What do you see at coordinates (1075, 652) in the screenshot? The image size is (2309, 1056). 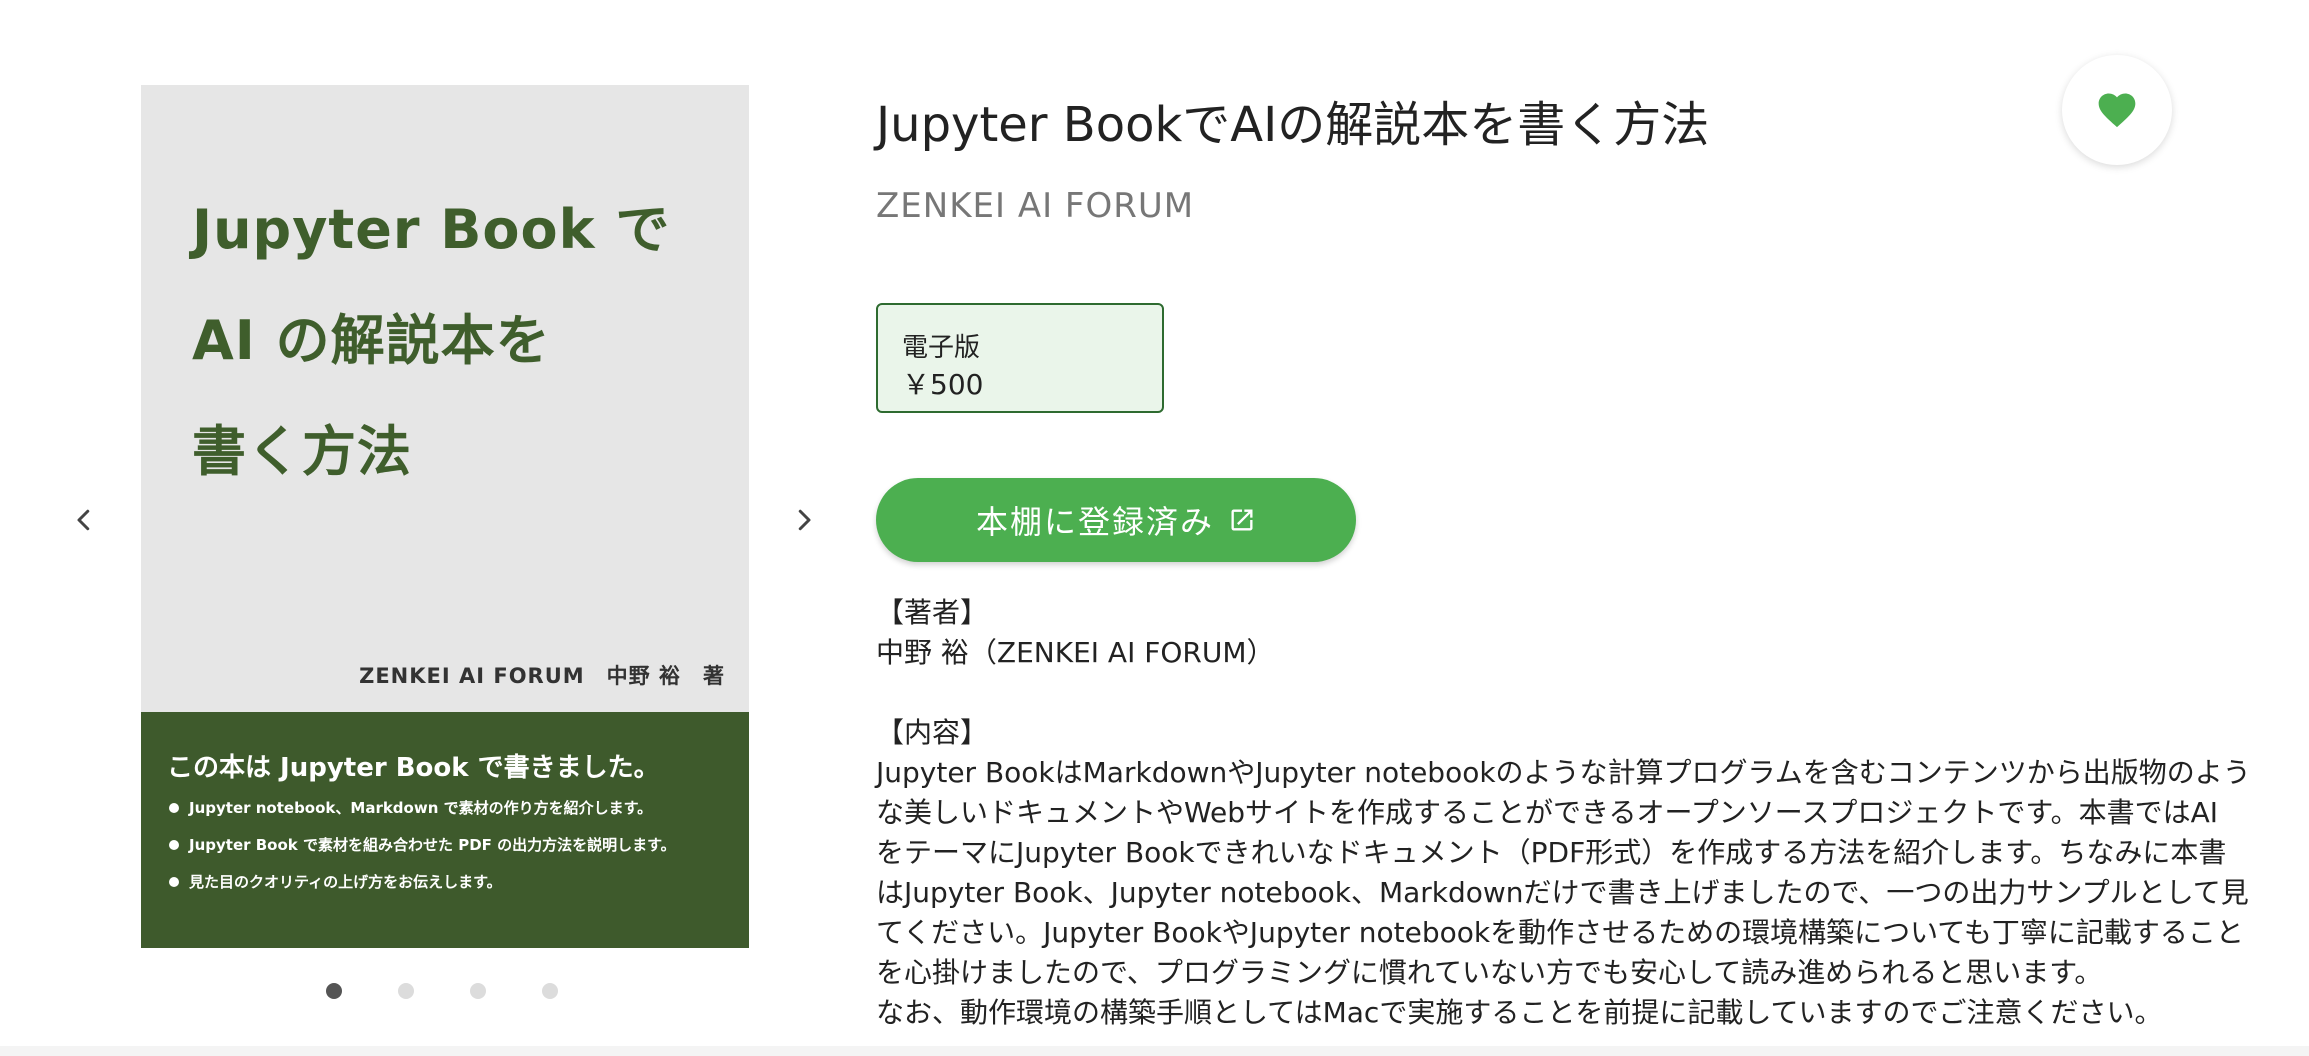 I see `author-name: 中野 裕（ZENKEI AI FORUM）` at bounding box center [1075, 652].